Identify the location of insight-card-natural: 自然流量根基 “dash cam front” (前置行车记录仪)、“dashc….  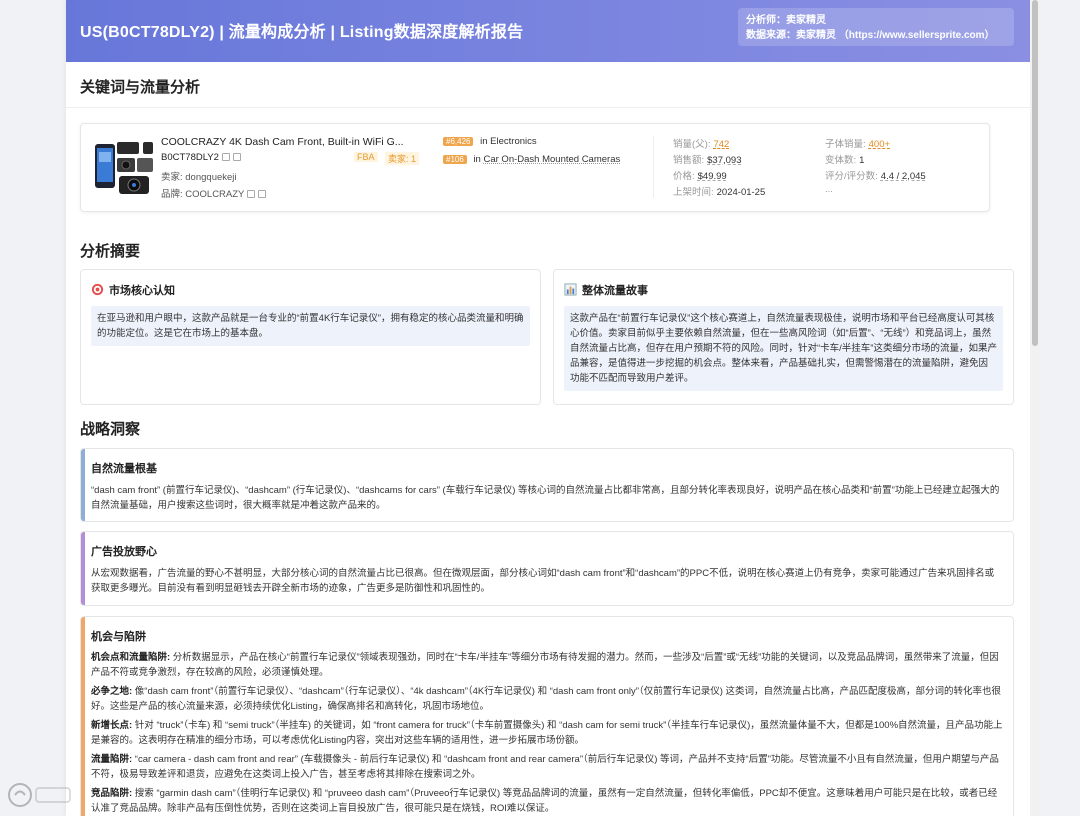
(547, 485).